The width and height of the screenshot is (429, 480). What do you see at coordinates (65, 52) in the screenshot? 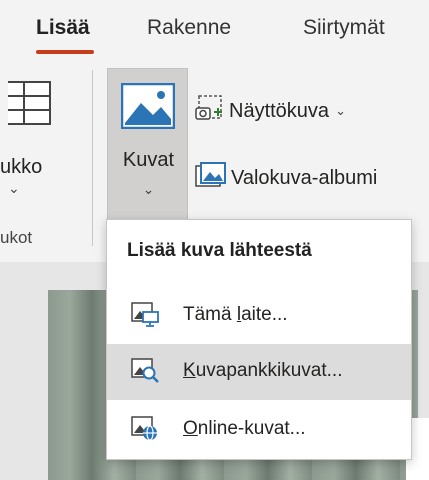
I see `active-tab-underline` at bounding box center [65, 52].